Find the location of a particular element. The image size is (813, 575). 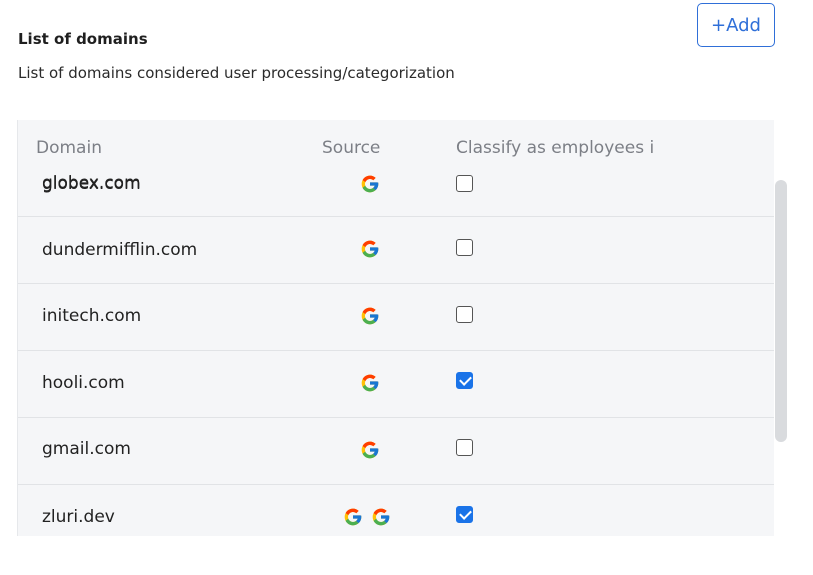

section-title: List of domains is located at coordinates (83, 39).